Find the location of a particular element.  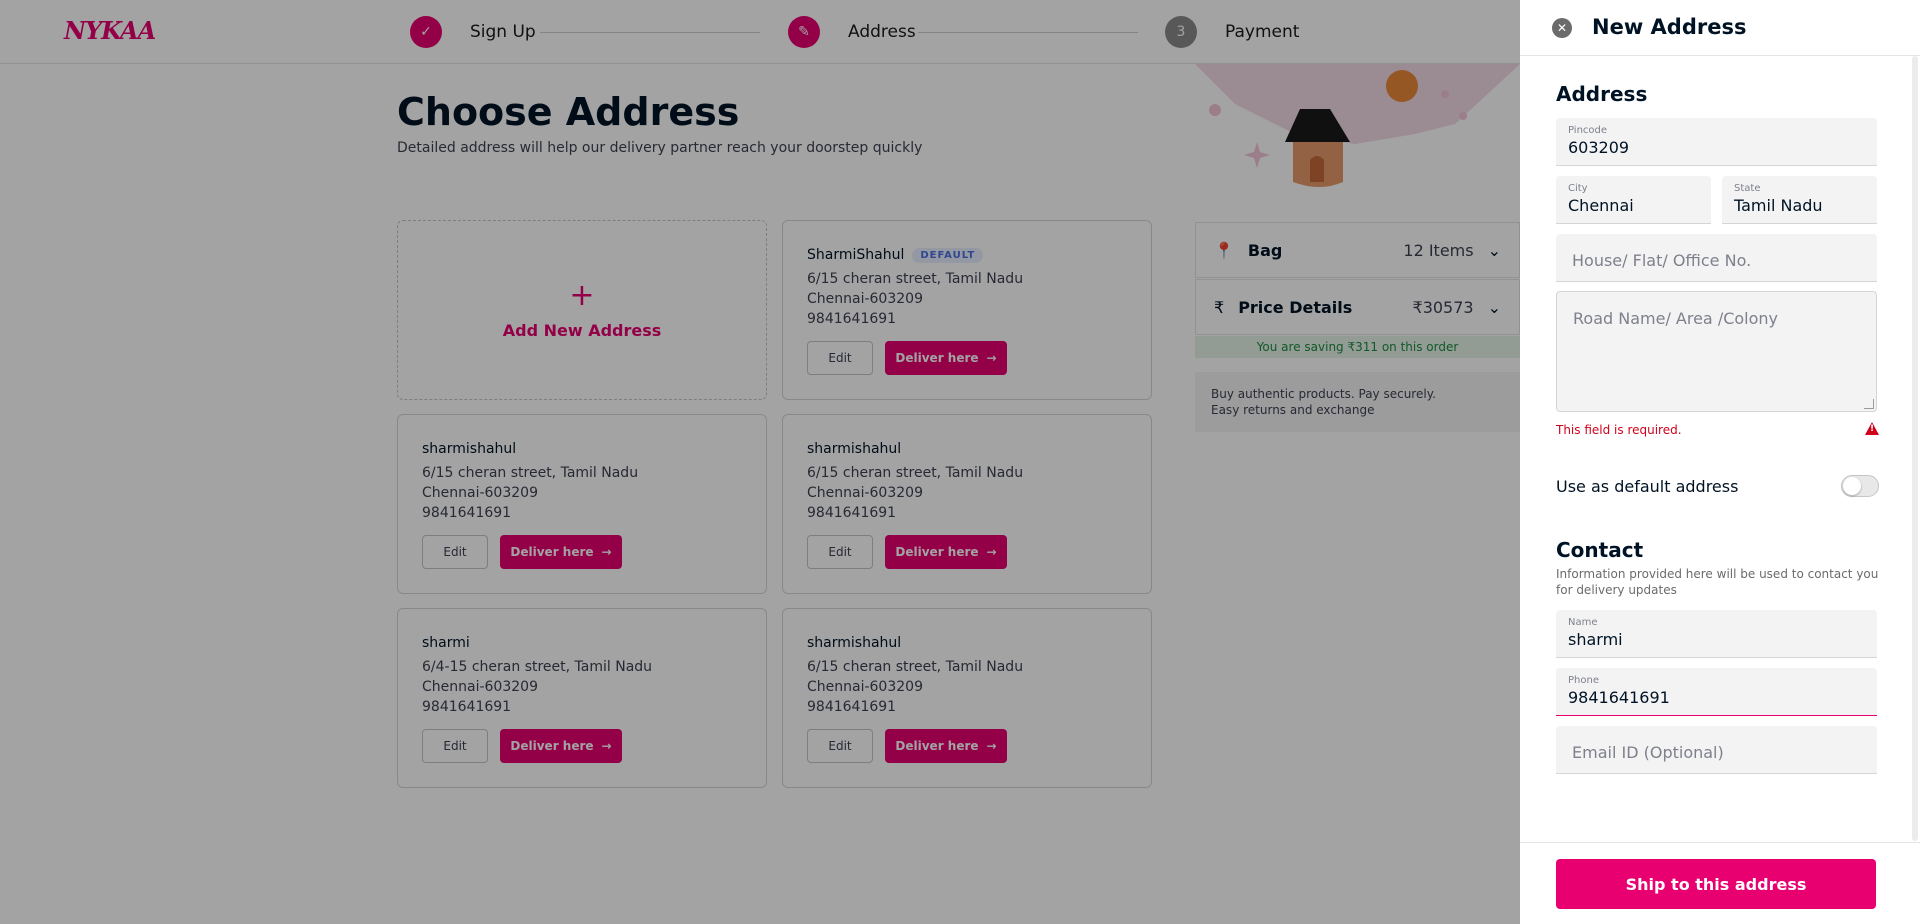

drawer-scrollbar is located at coordinates (1915, 448).